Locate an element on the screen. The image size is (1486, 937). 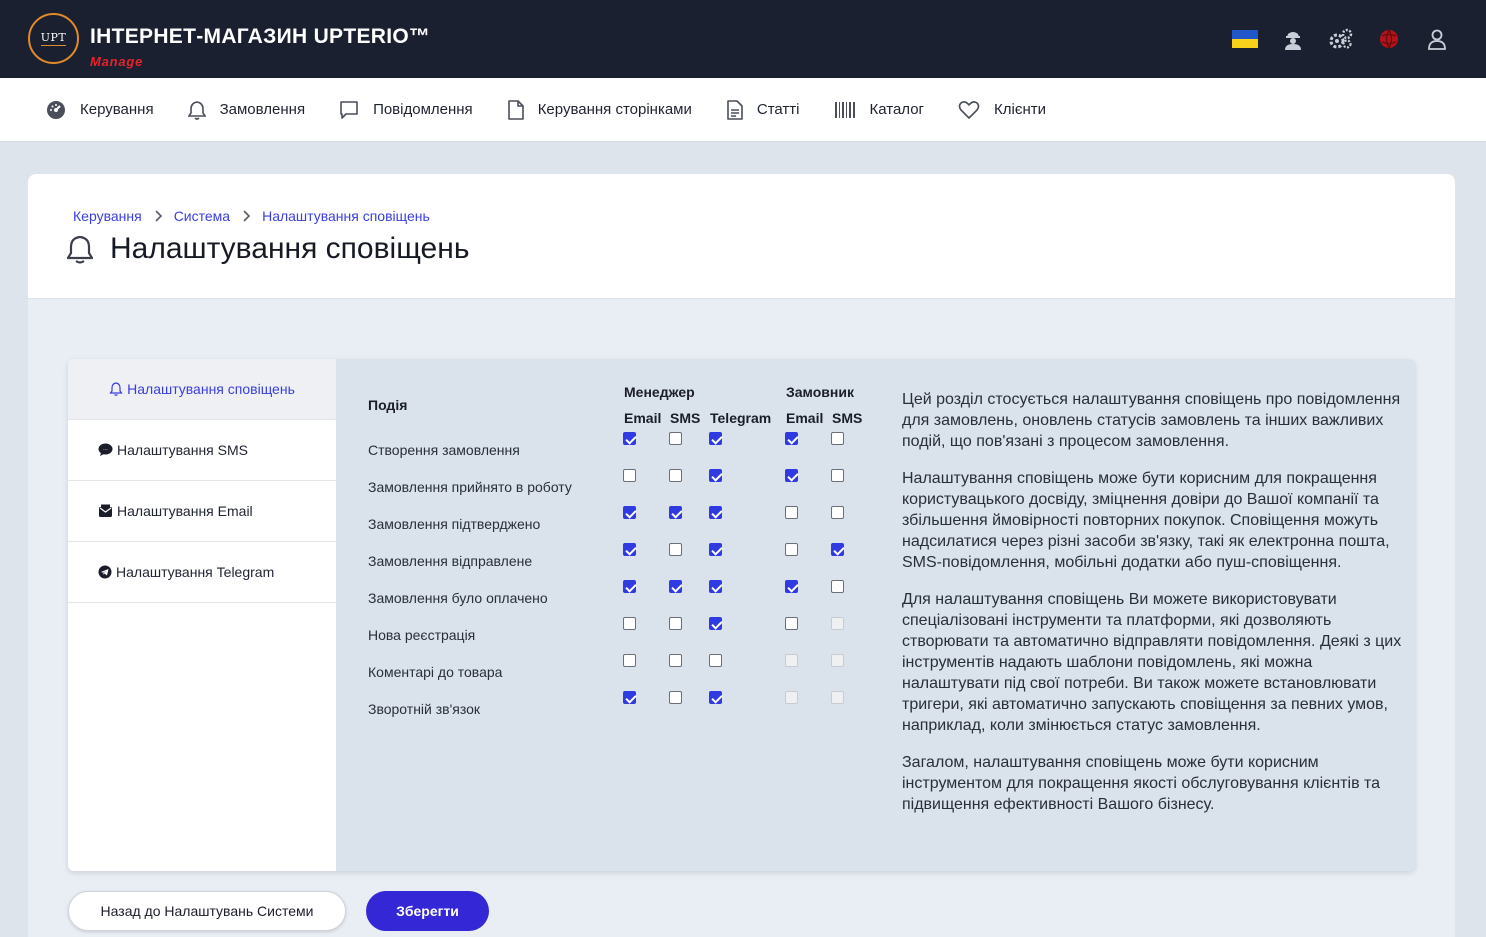
group-header-customer: Замовник is located at coordinates (820, 392).